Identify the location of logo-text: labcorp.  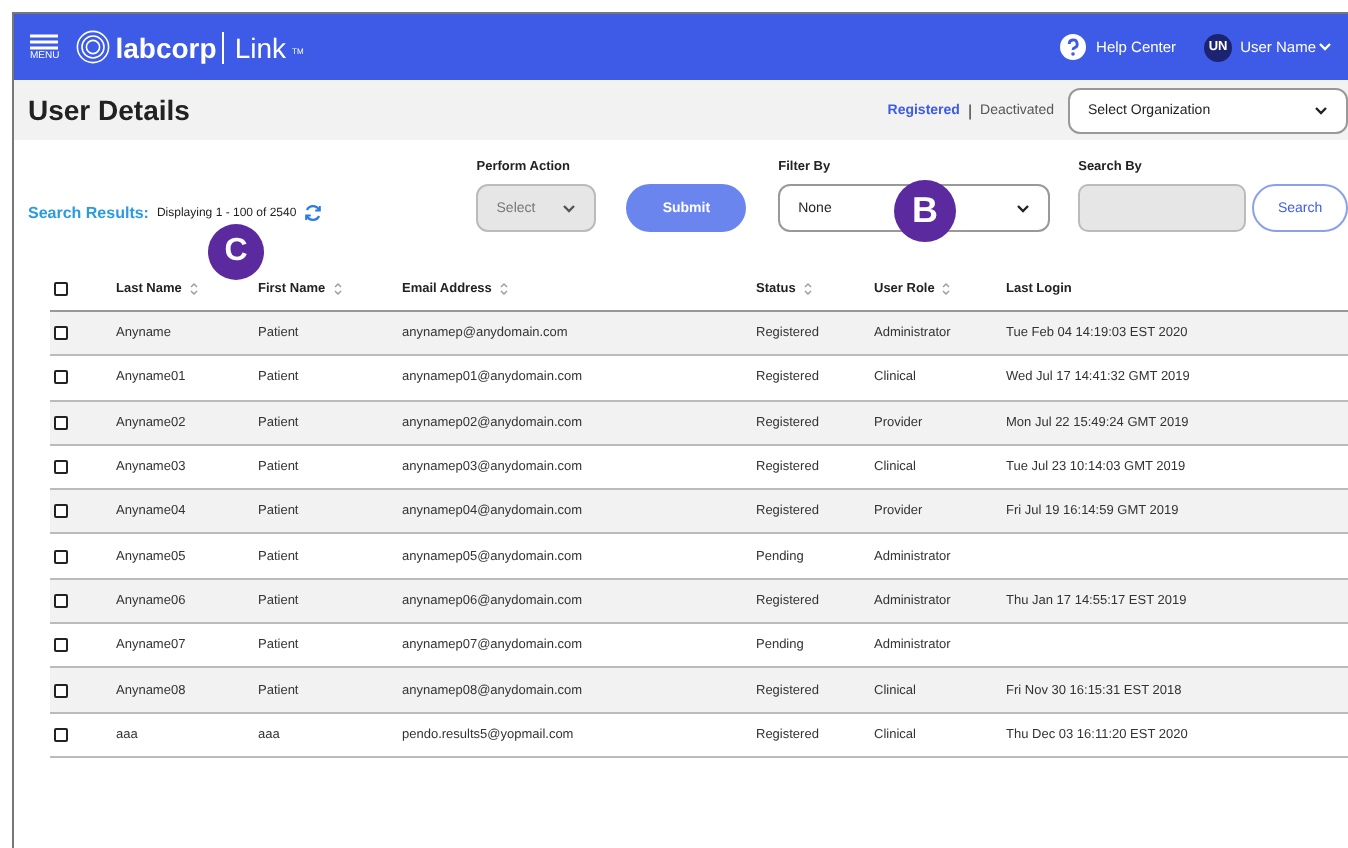
(166, 47).